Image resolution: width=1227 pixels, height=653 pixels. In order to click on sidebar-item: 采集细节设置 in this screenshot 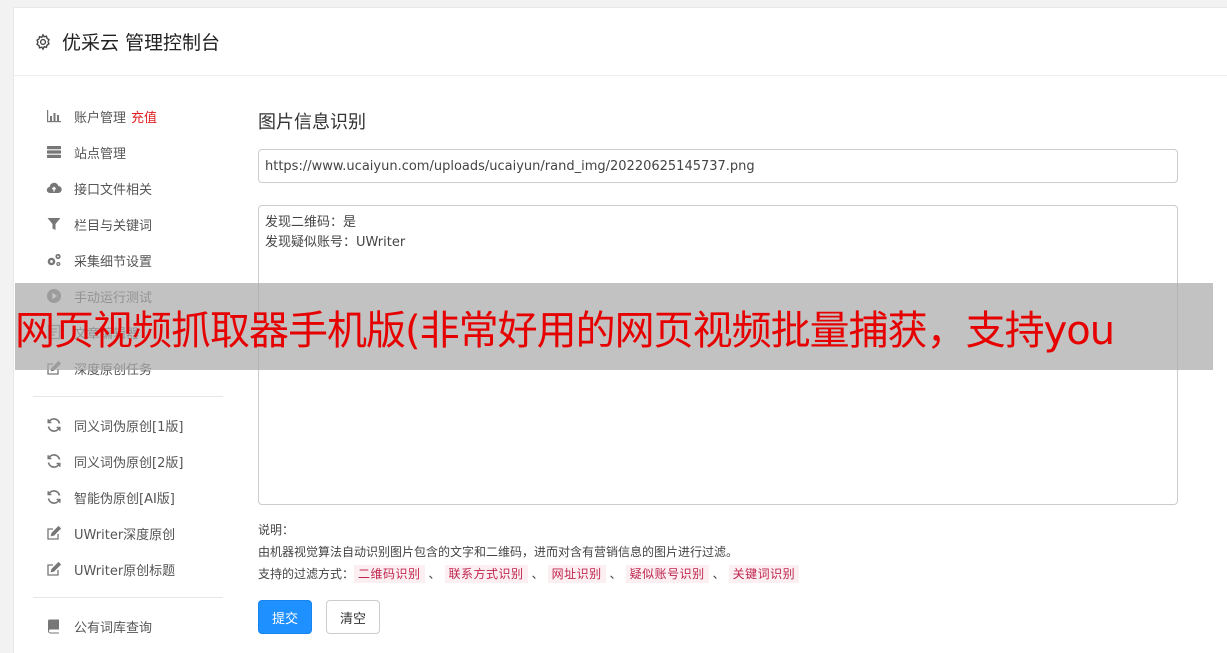, I will do `click(128, 260)`.